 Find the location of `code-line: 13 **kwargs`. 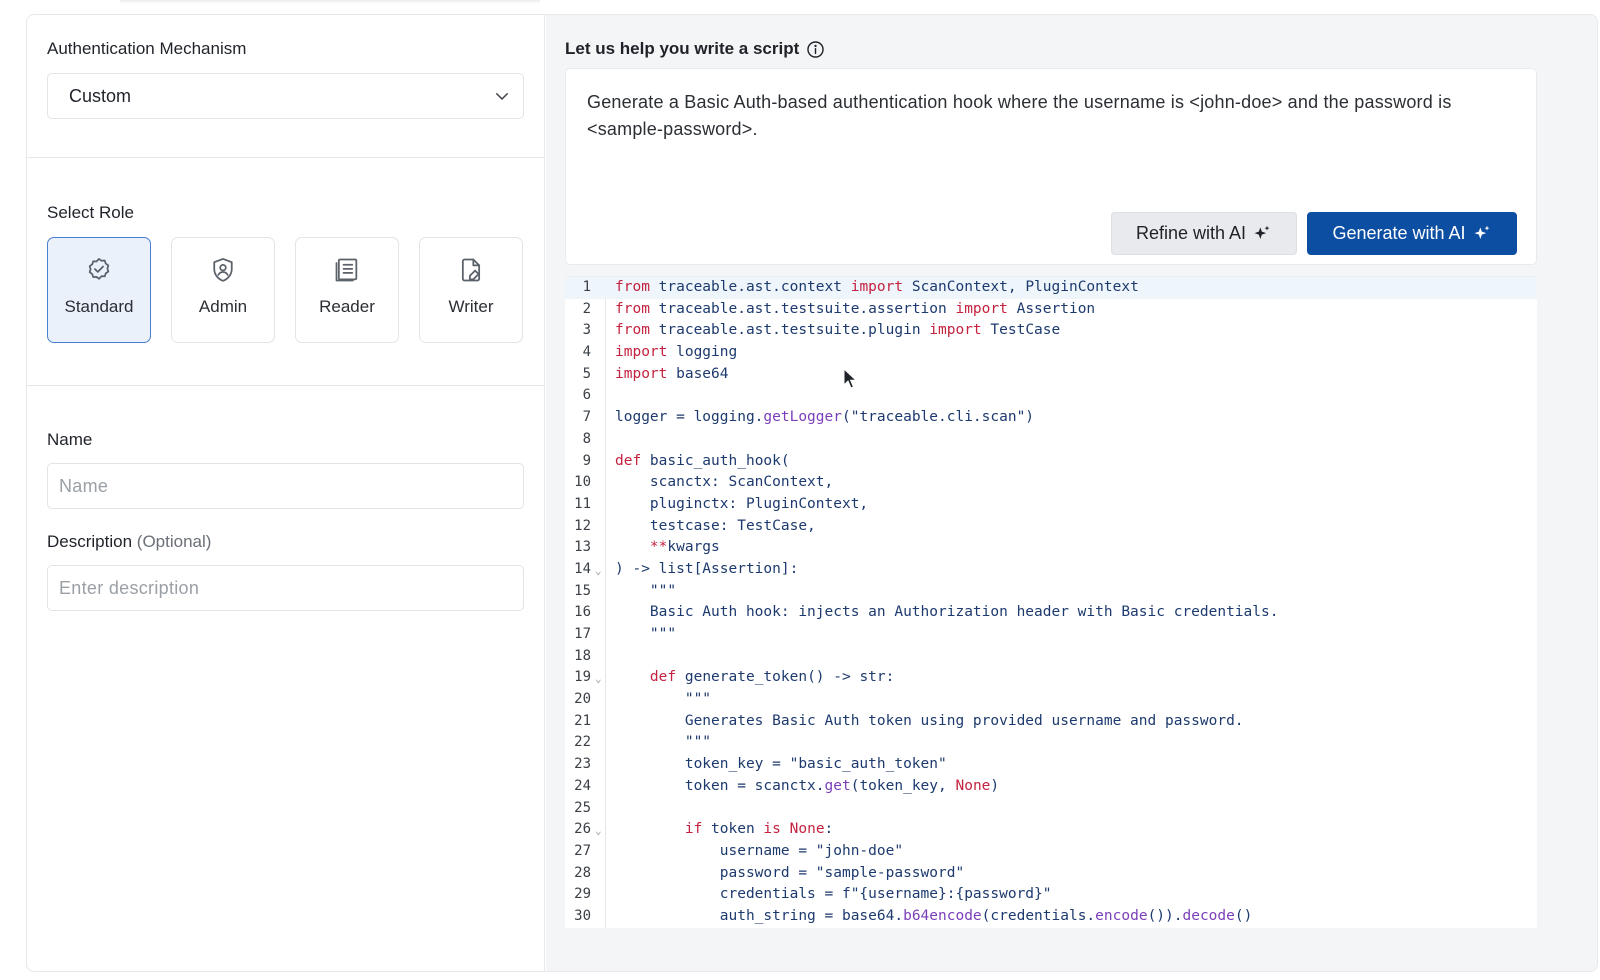

code-line: 13 **kwargs is located at coordinates (1051, 548).